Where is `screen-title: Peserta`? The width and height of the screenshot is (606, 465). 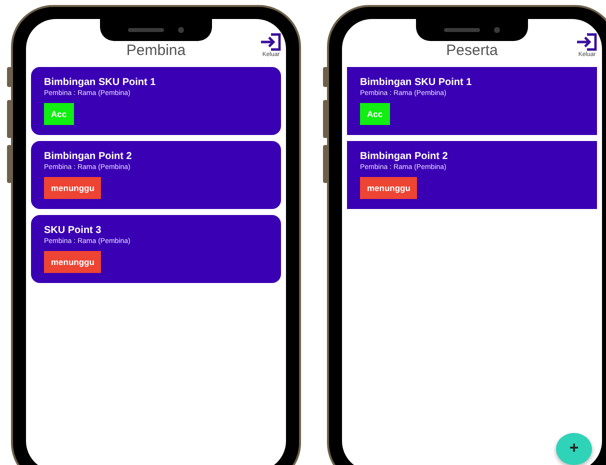
screen-title: Peserta is located at coordinates (472, 51).